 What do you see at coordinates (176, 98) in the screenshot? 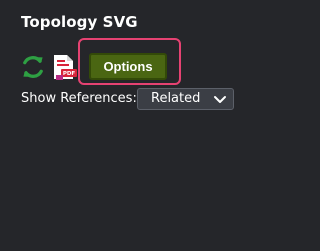
I see `references-selected-value: Related` at bounding box center [176, 98].